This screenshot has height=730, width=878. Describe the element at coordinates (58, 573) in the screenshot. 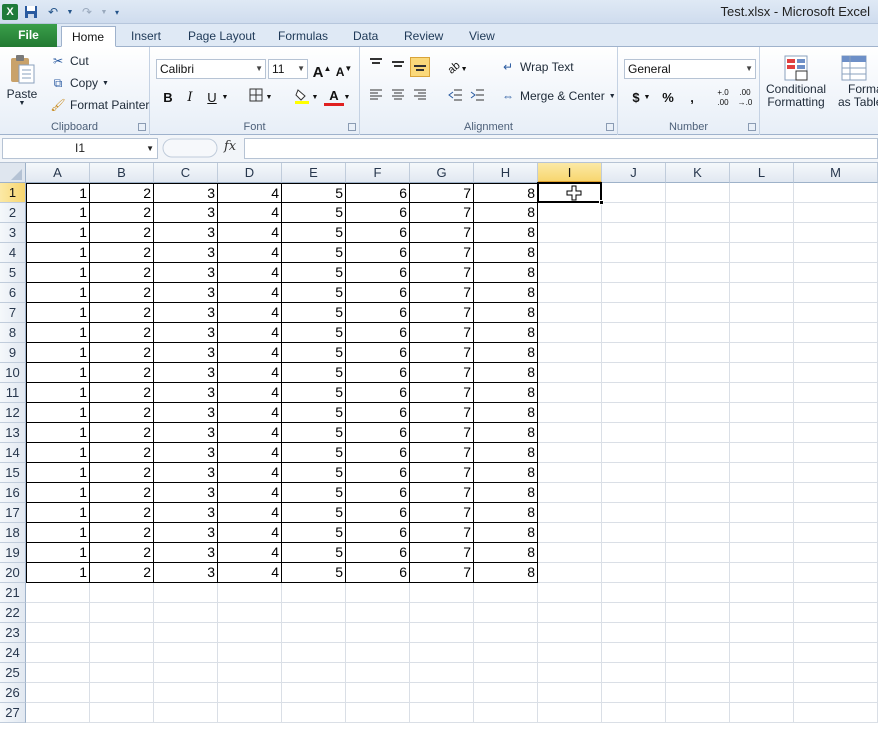

I see `cell-a20: 1` at that location.